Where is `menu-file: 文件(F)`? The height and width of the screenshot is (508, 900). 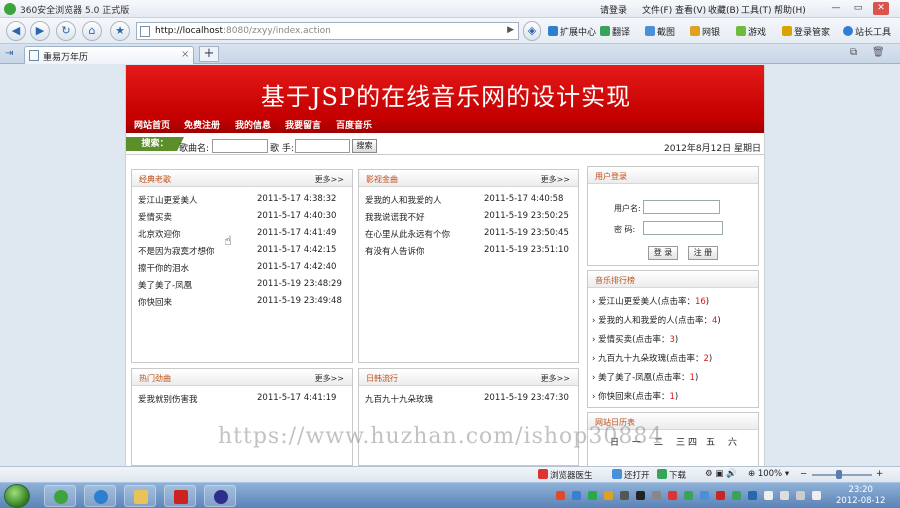 menu-file: 文件(F) is located at coordinates (657, 9).